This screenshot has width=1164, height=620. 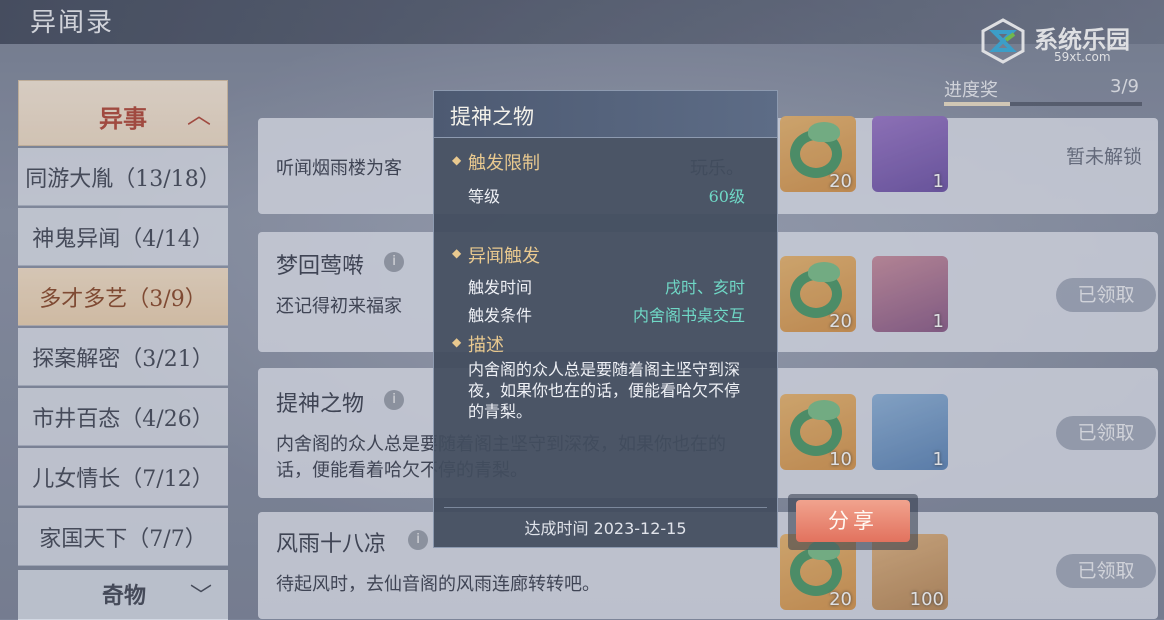 What do you see at coordinates (123, 417) in the screenshot?
I see `sidebar-item-shijing: 市井百态（4/26）` at bounding box center [123, 417].